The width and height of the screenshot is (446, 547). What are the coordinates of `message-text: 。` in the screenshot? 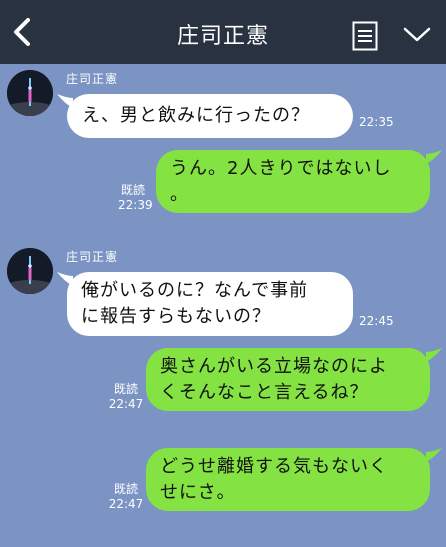 It's located at (179, 194).